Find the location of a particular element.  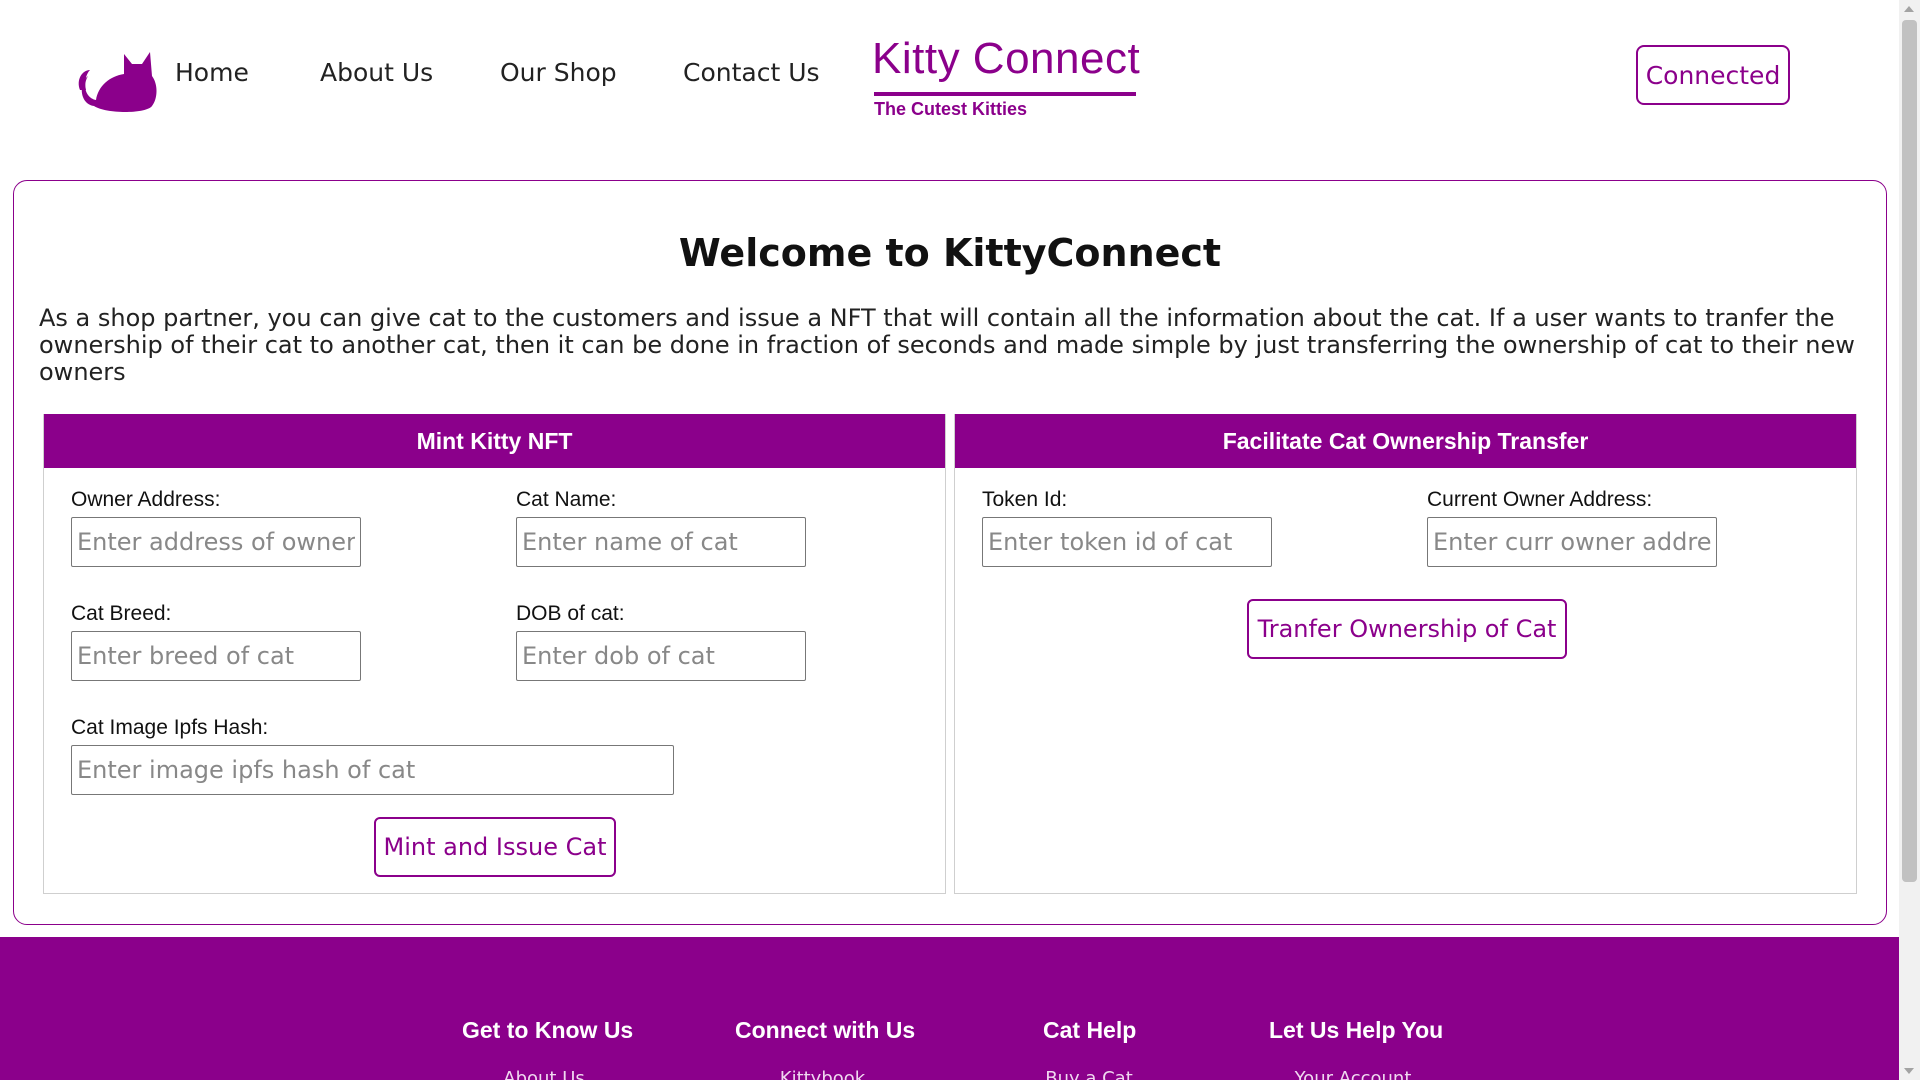

current-owner-label: Current Owner Address: is located at coordinates (1540, 499).